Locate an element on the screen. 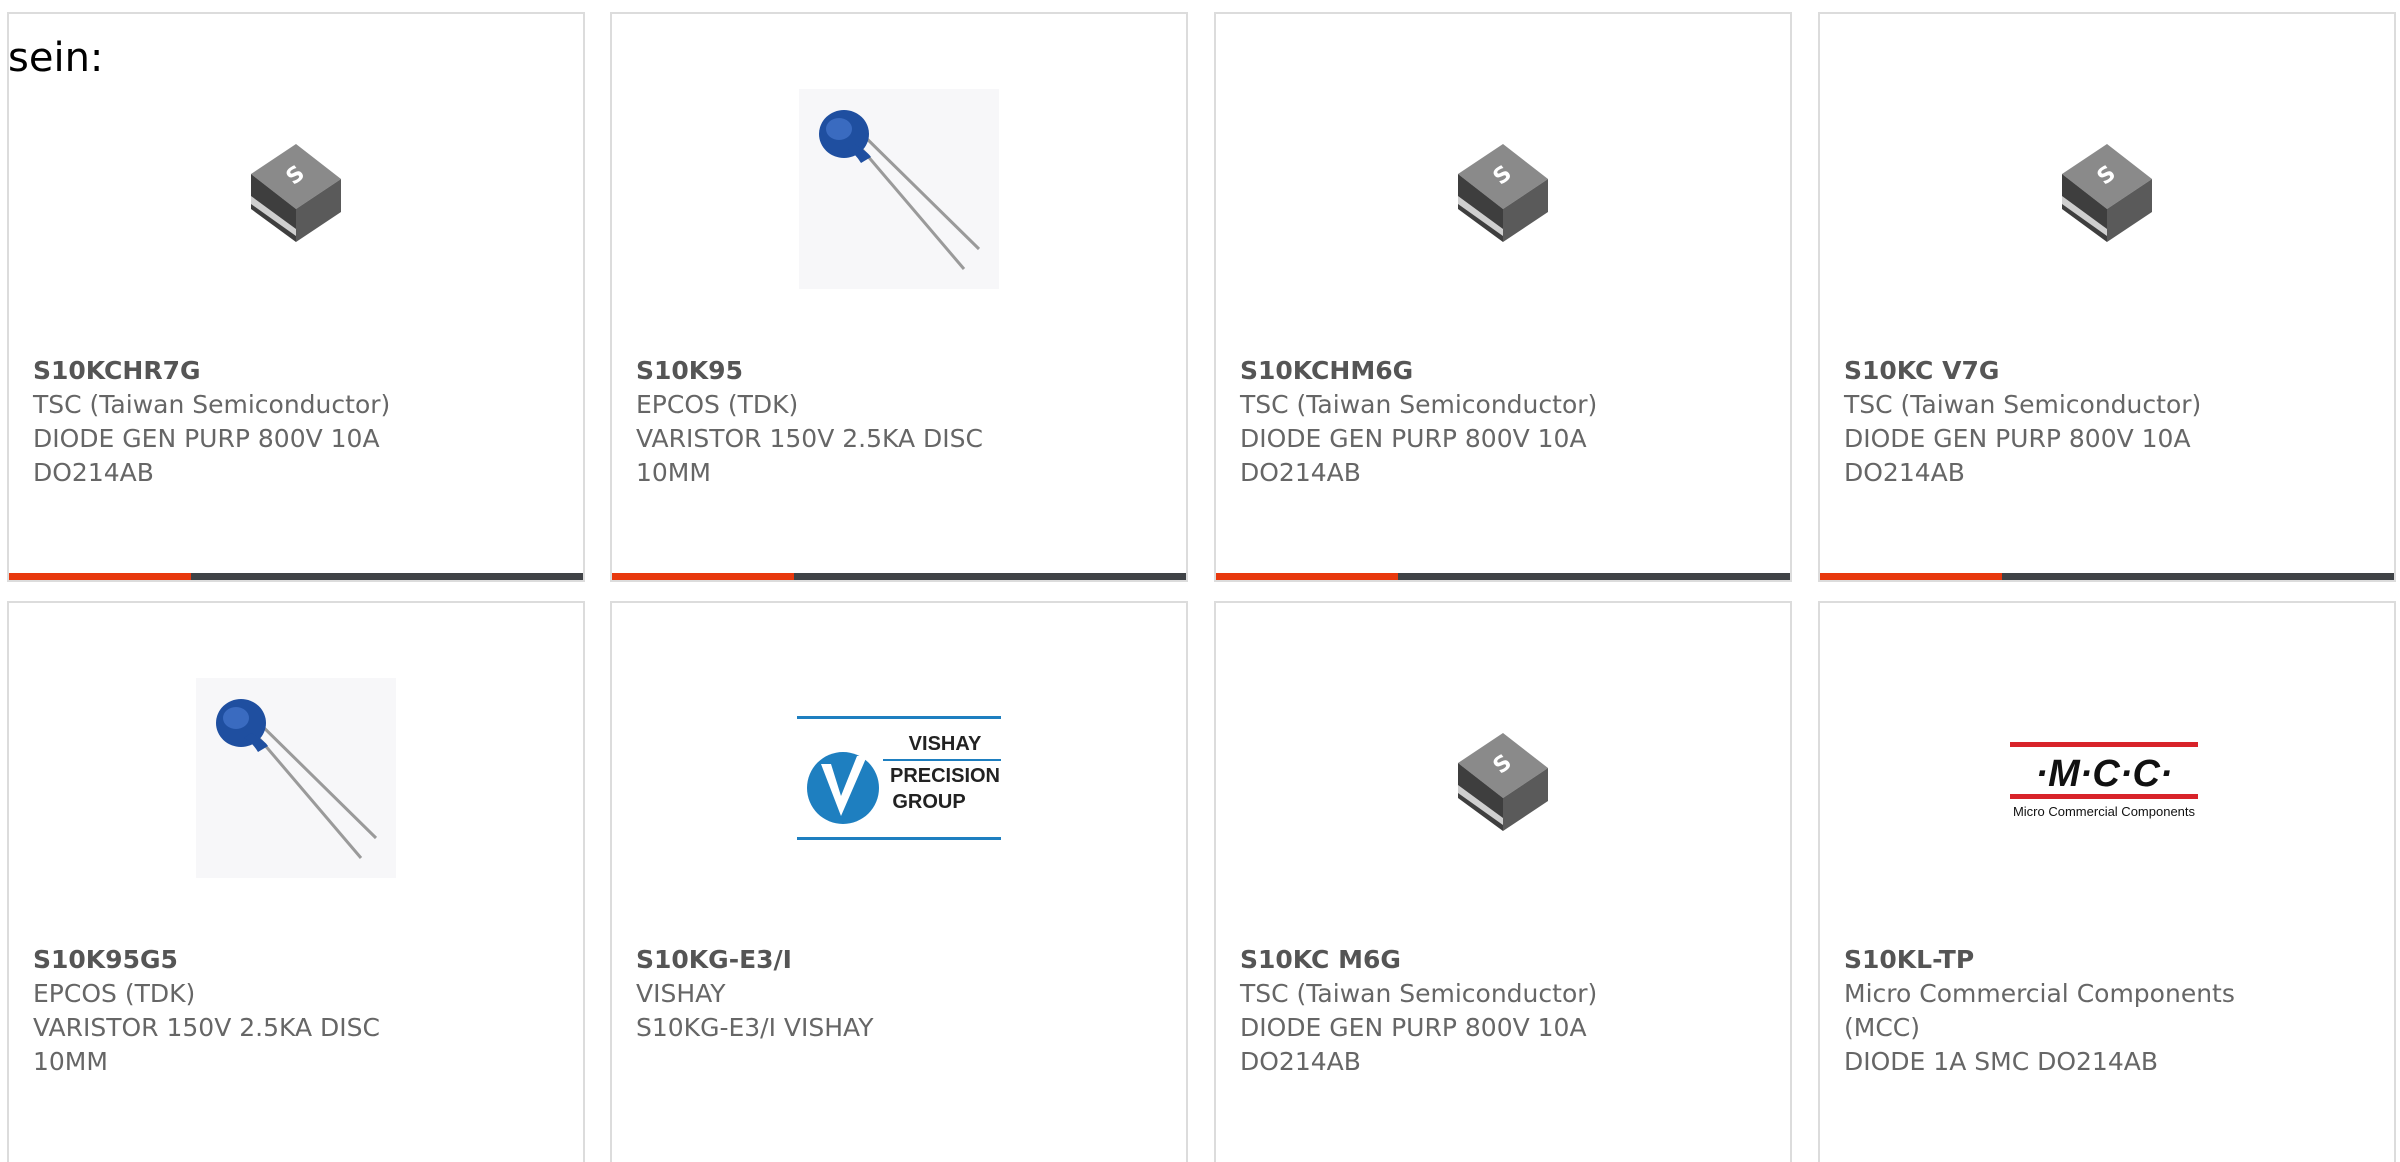 The height and width of the screenshot is (1162, 2400). part-number-link: S10KG-E3/I is located at coordinates (836, 960).